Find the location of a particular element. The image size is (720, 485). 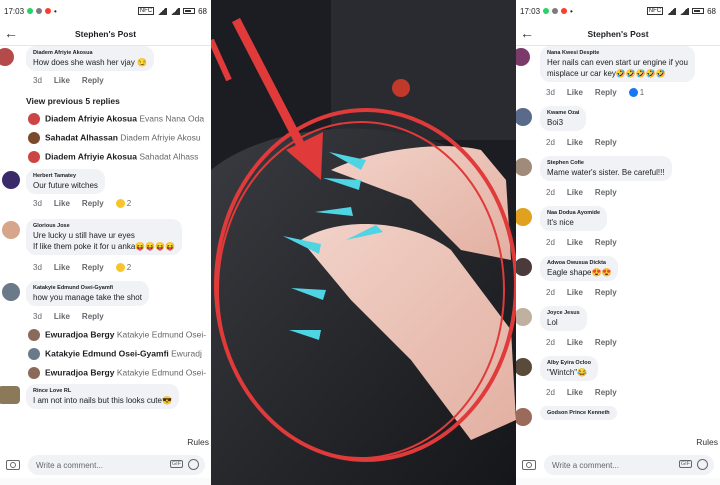

comment-bubble: Adwoa Owusua Dickta Eagle shape😍😍 is located at coordinates (579, 268).